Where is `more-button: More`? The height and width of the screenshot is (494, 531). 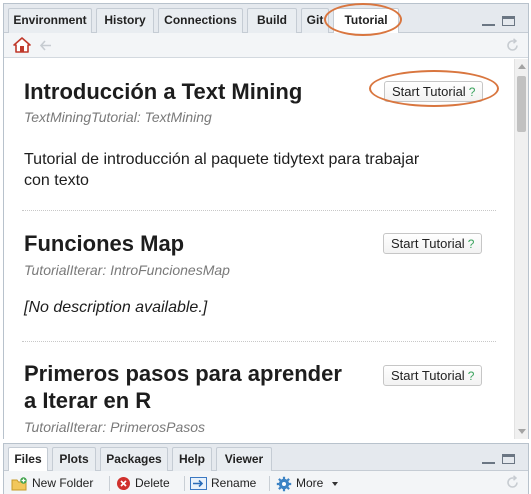
more-button: More is located at coordinates (307, 483).